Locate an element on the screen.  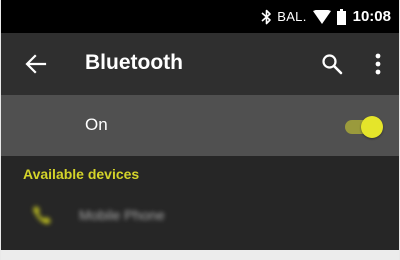
search-icon is located at coordinates (332, 64).